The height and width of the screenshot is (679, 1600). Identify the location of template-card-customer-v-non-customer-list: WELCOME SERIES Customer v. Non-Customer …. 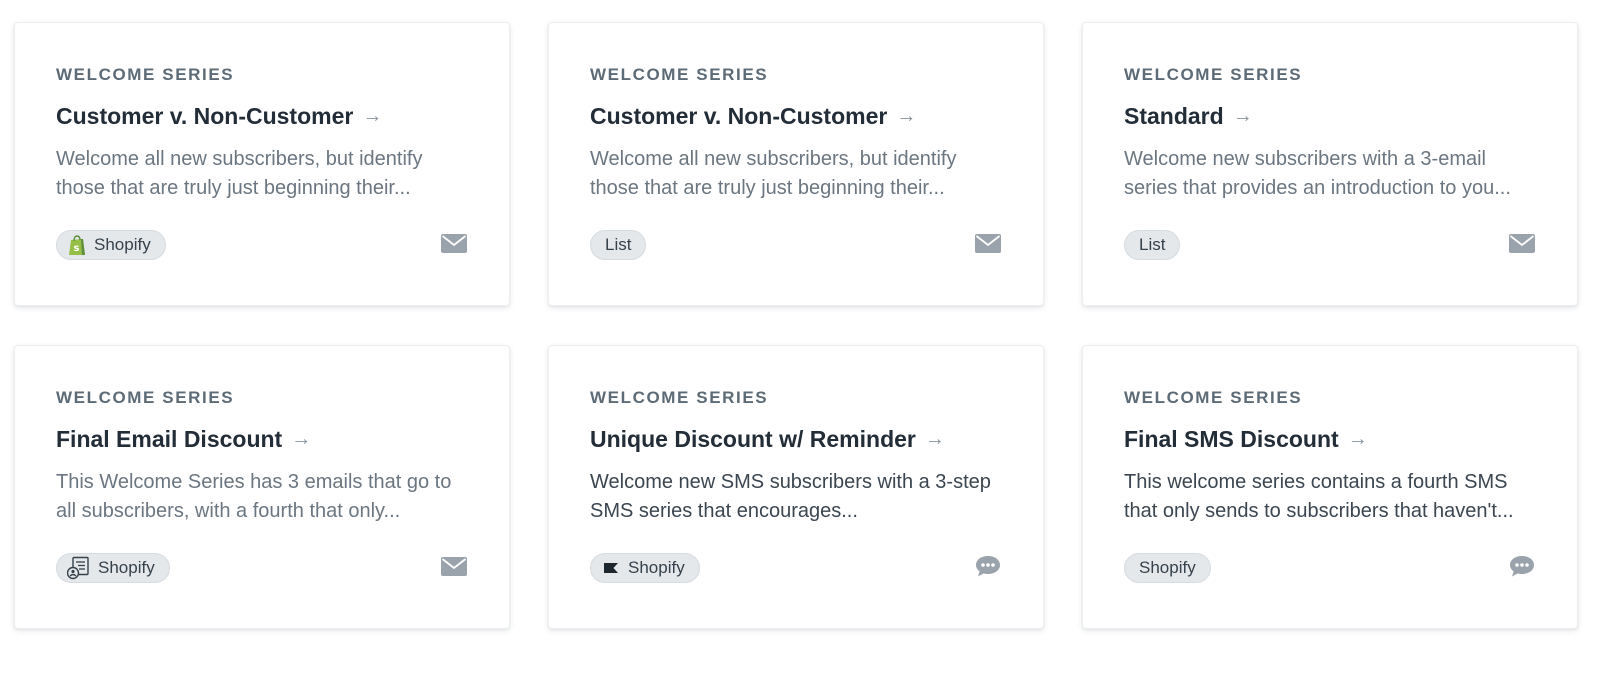
(796, 164).